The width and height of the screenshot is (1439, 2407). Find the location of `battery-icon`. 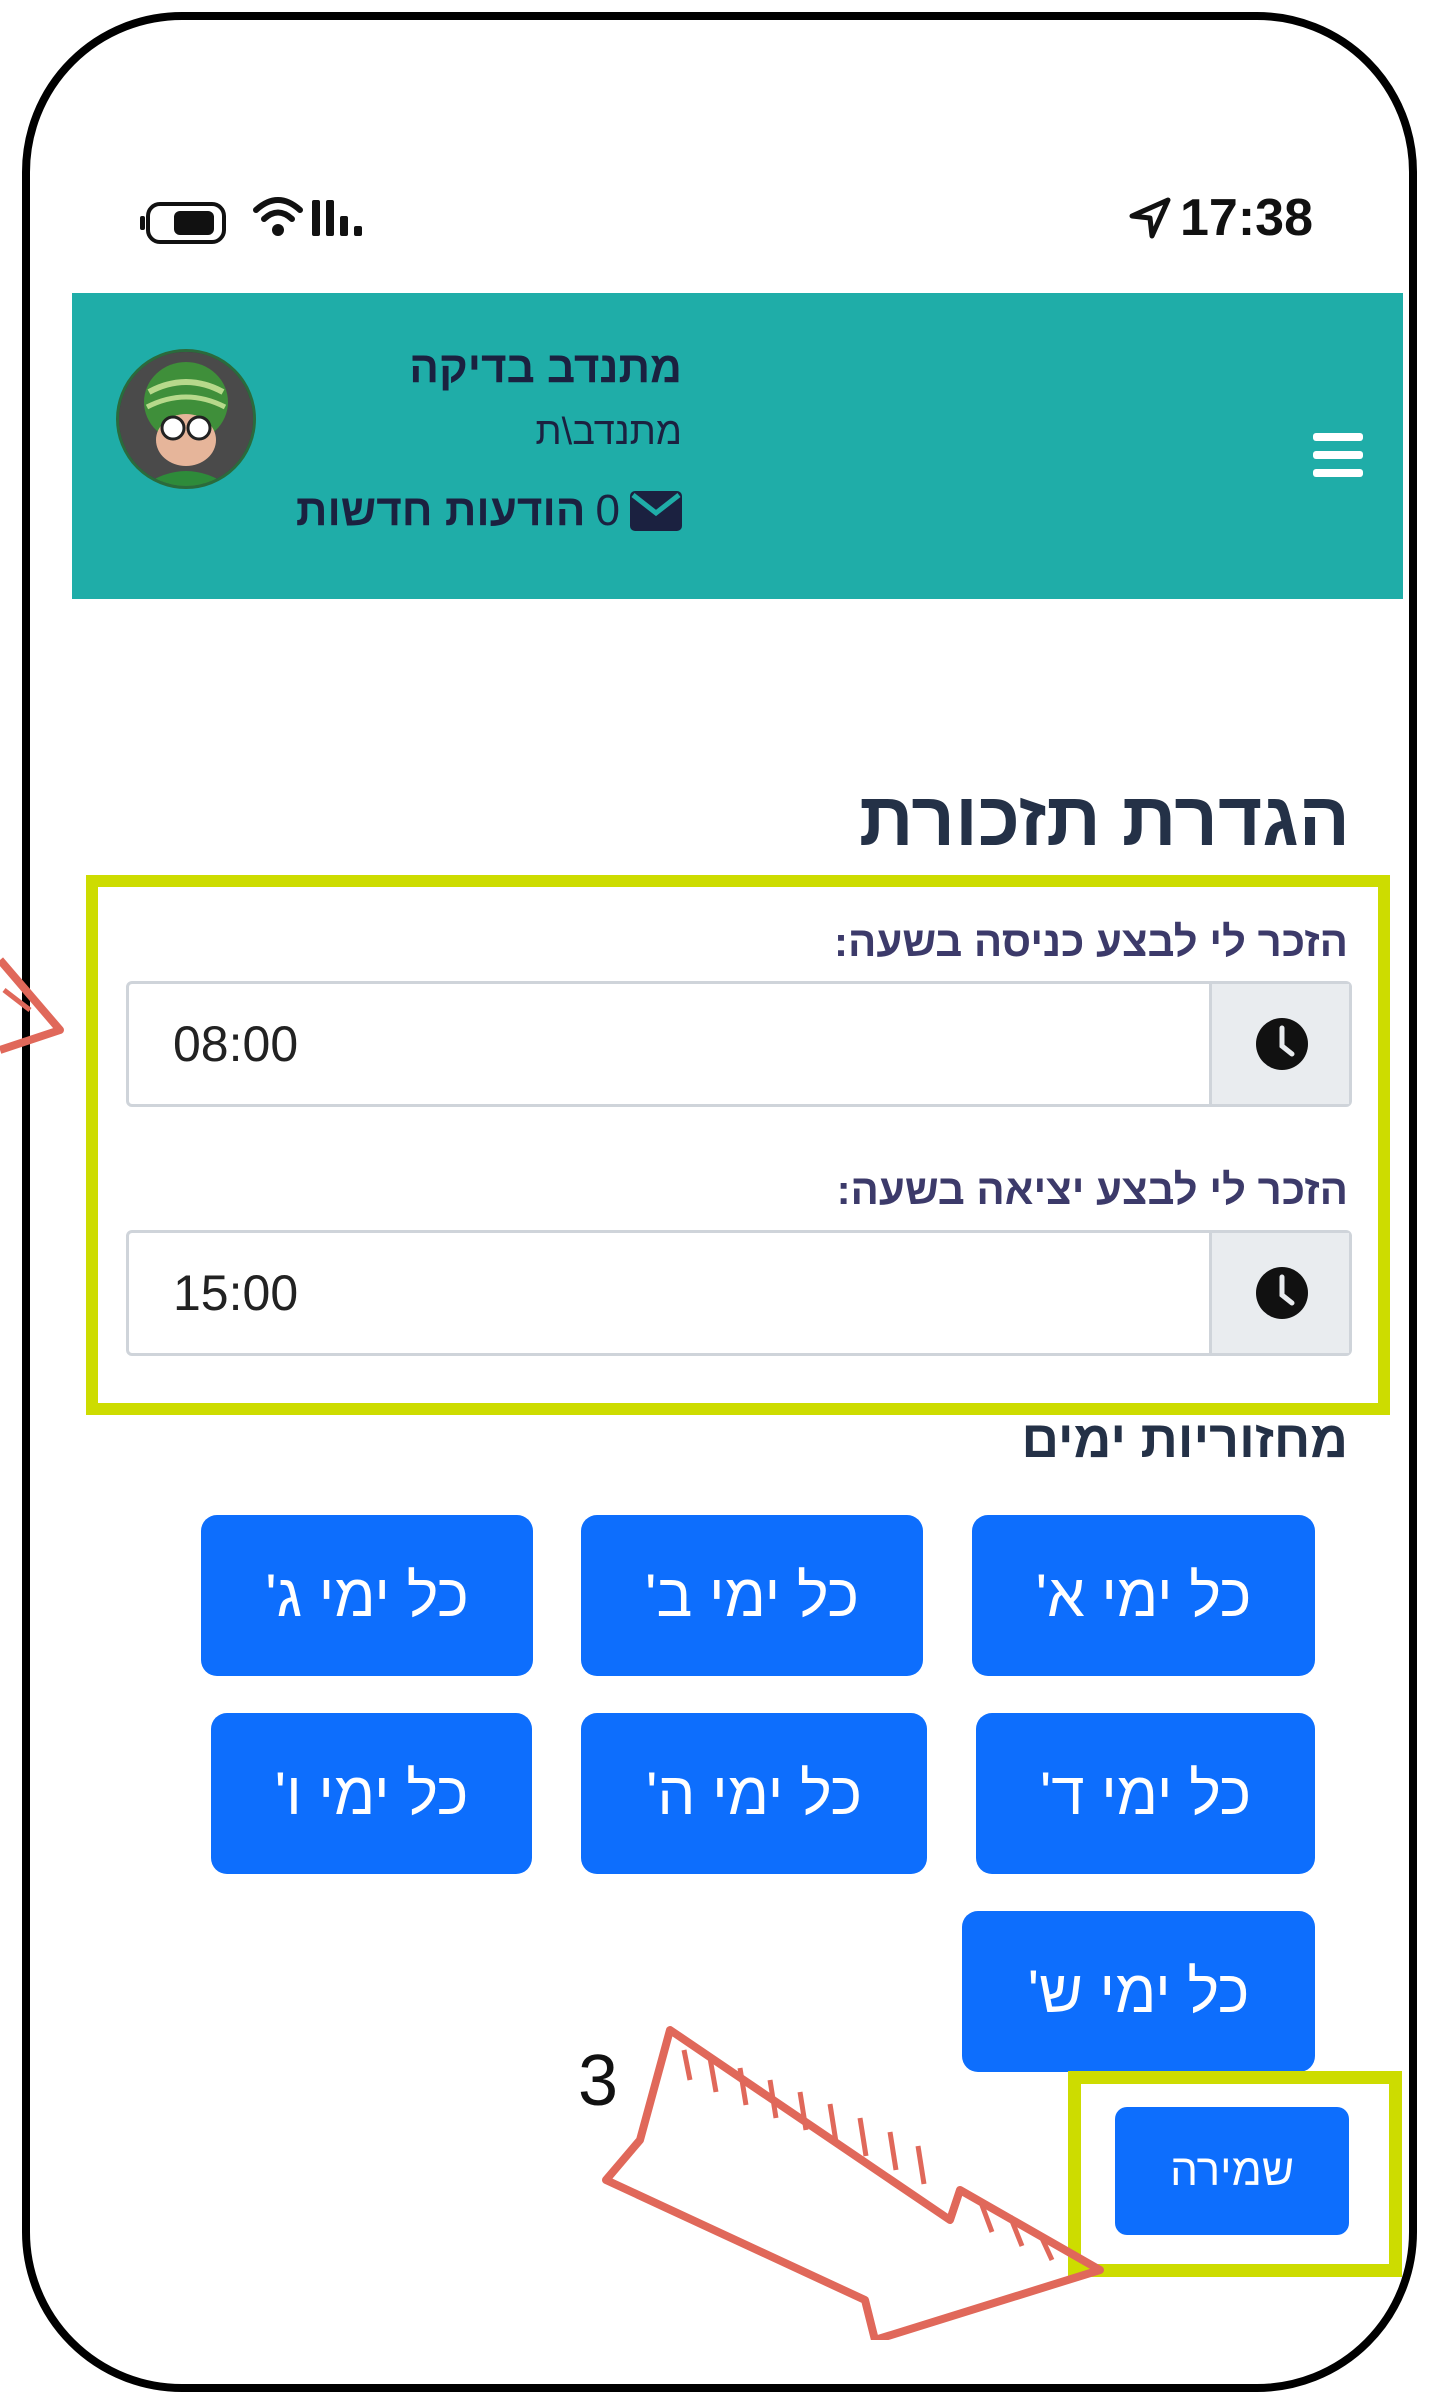

battery-icon is located at coordinates (183, 223).